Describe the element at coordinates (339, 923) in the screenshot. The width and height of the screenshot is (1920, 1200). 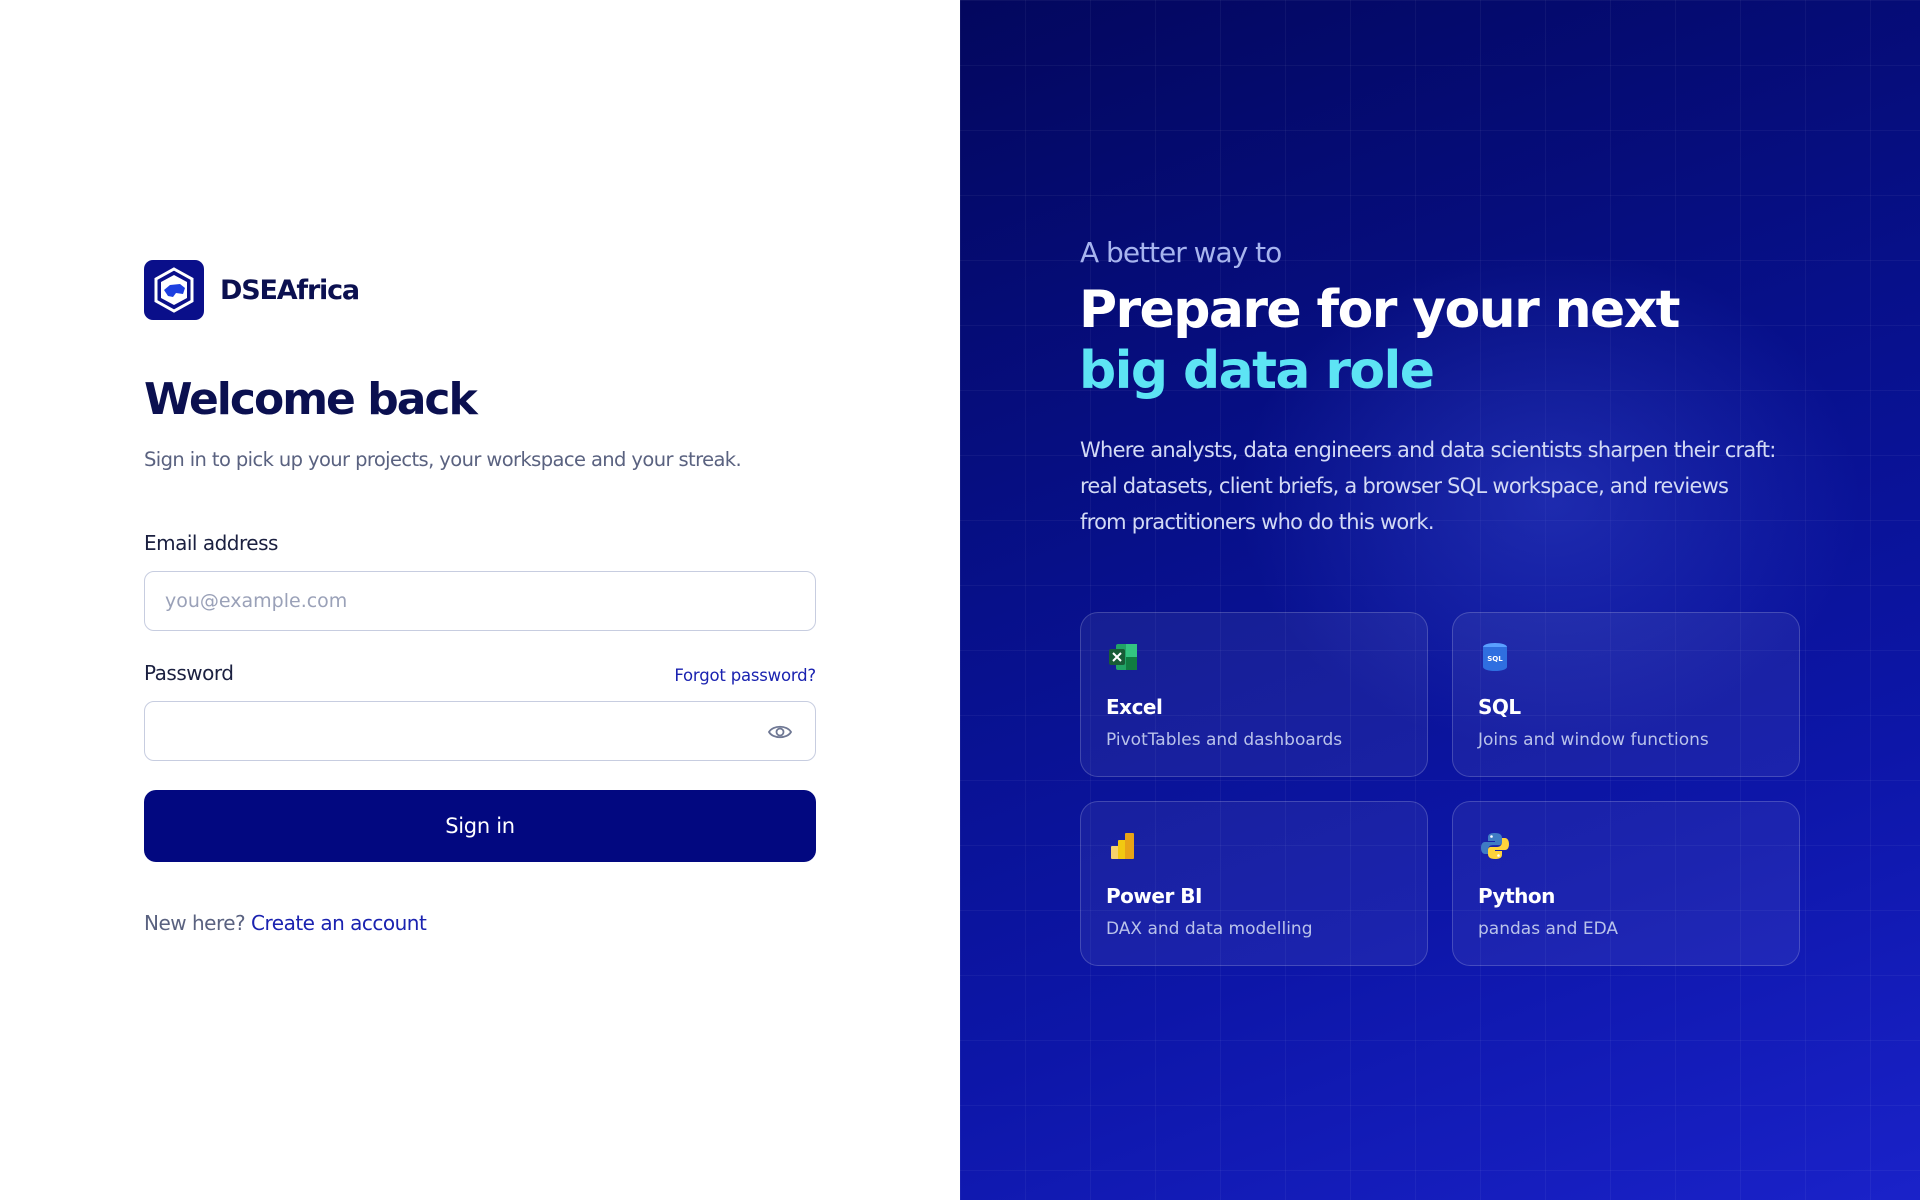
I see `create-account-link: Create an account` at that location.